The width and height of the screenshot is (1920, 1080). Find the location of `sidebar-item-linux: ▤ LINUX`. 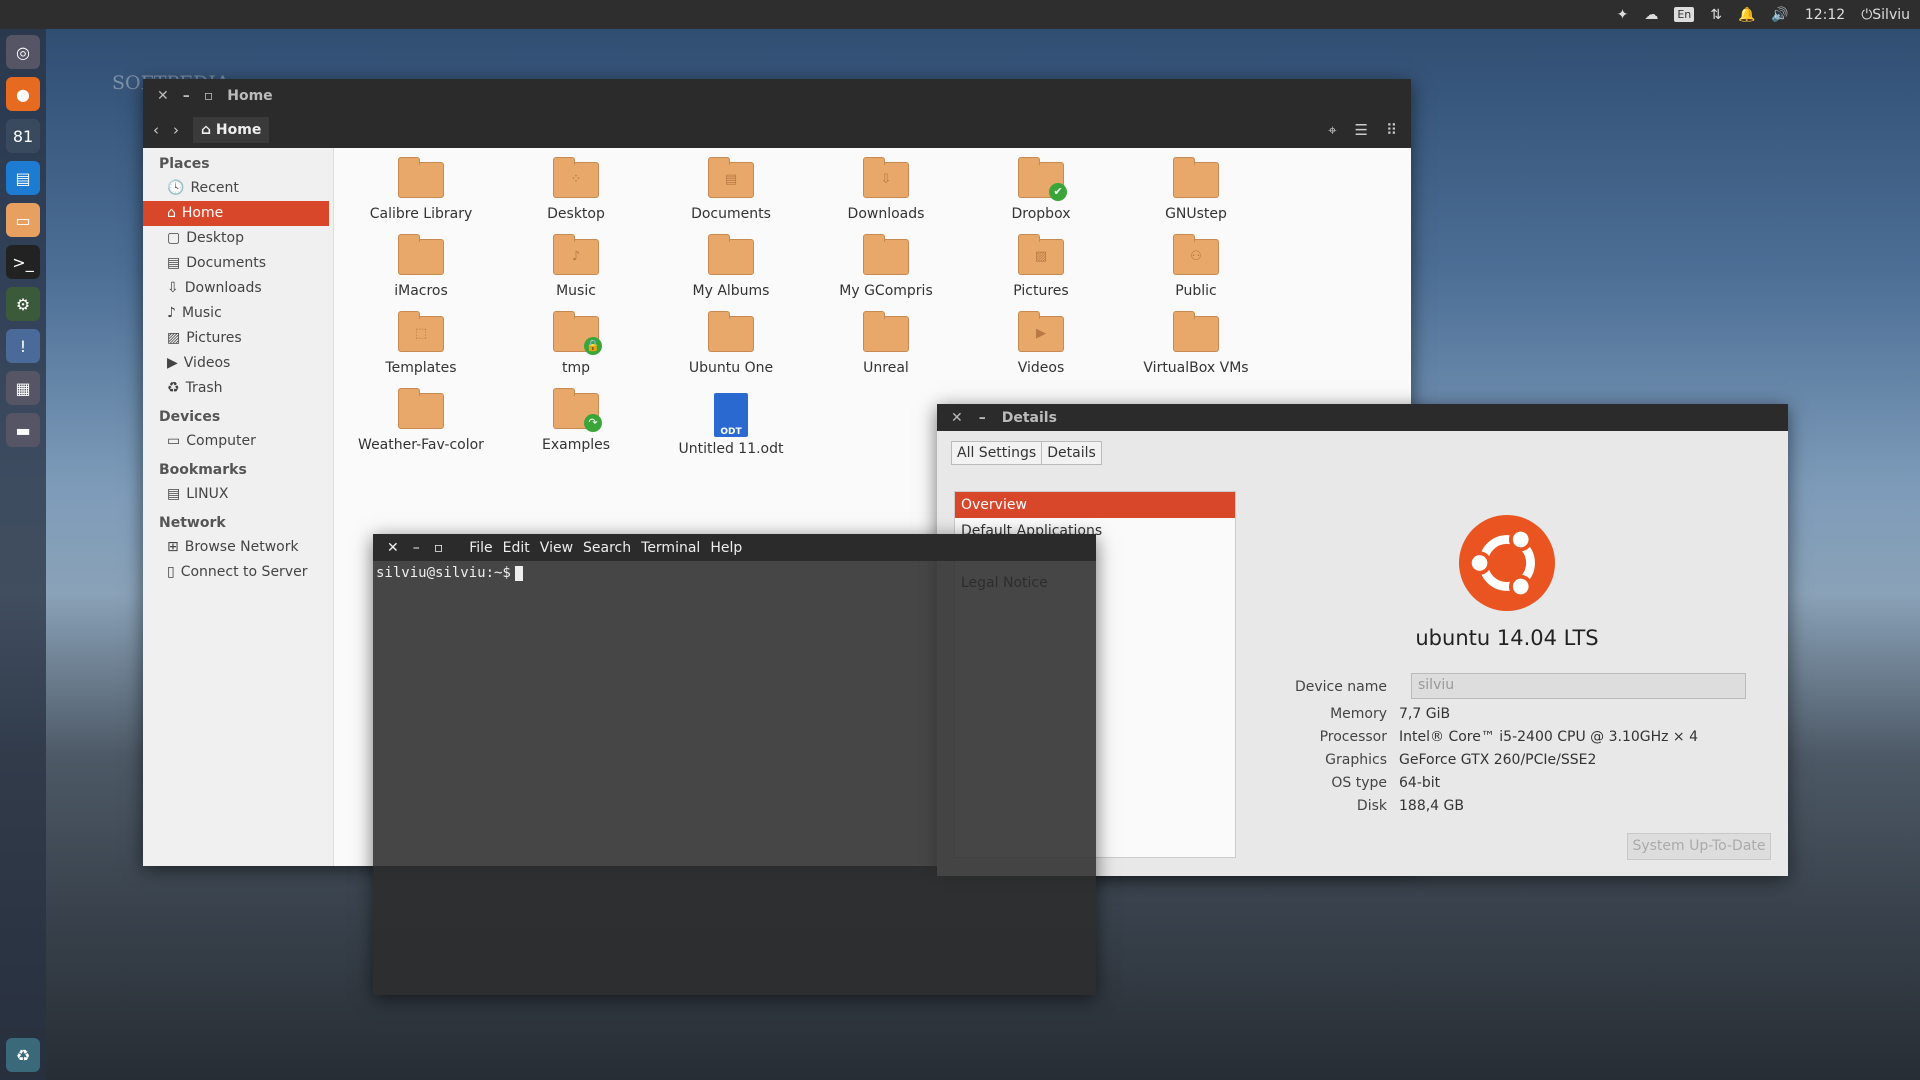

sidebar-item-linux: ▤ LINUX is located at coordinates (238, 494).